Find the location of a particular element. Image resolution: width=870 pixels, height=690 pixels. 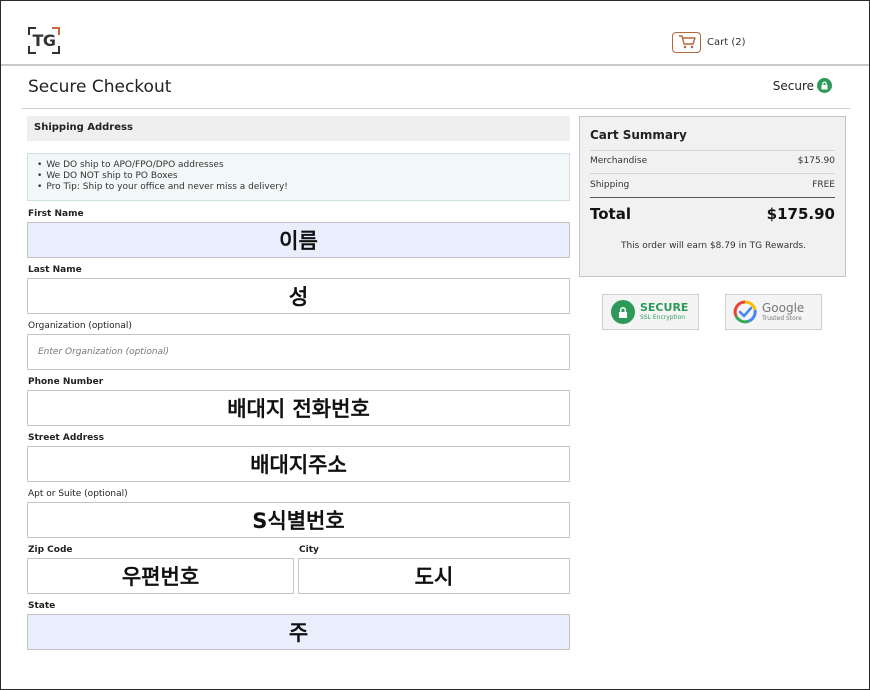

google-badge-title: Google is located at coordinates (783, 307).